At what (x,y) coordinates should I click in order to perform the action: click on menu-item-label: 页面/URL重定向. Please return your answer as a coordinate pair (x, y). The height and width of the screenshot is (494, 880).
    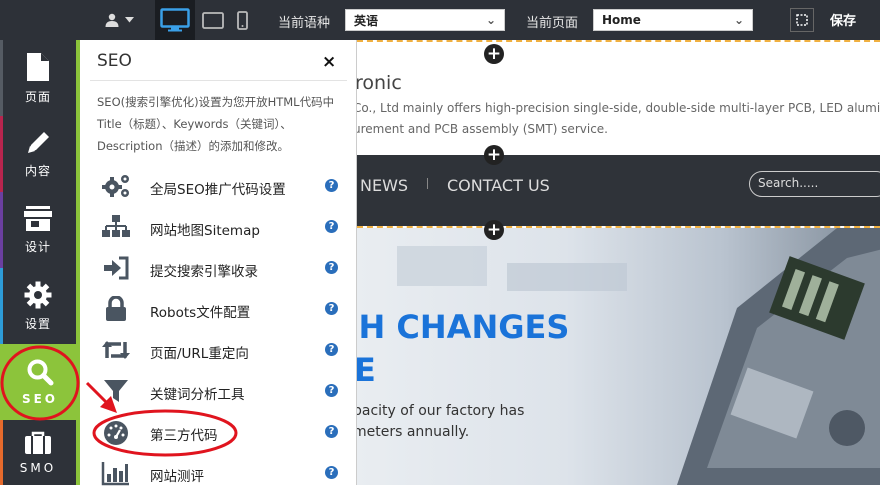
    Looking at the image, I should click on (199, 354).